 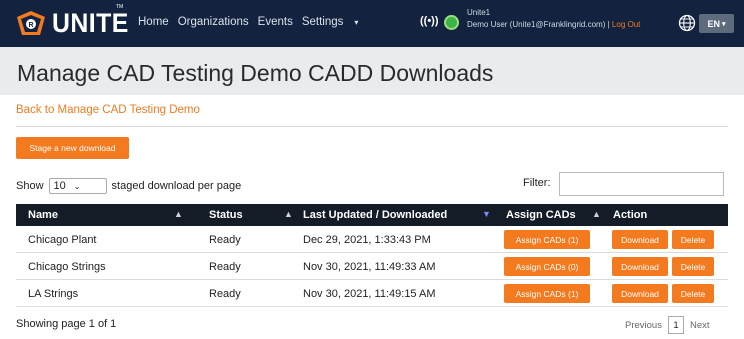 I want to click on nav-home: Home, so click(x=153, y=22).